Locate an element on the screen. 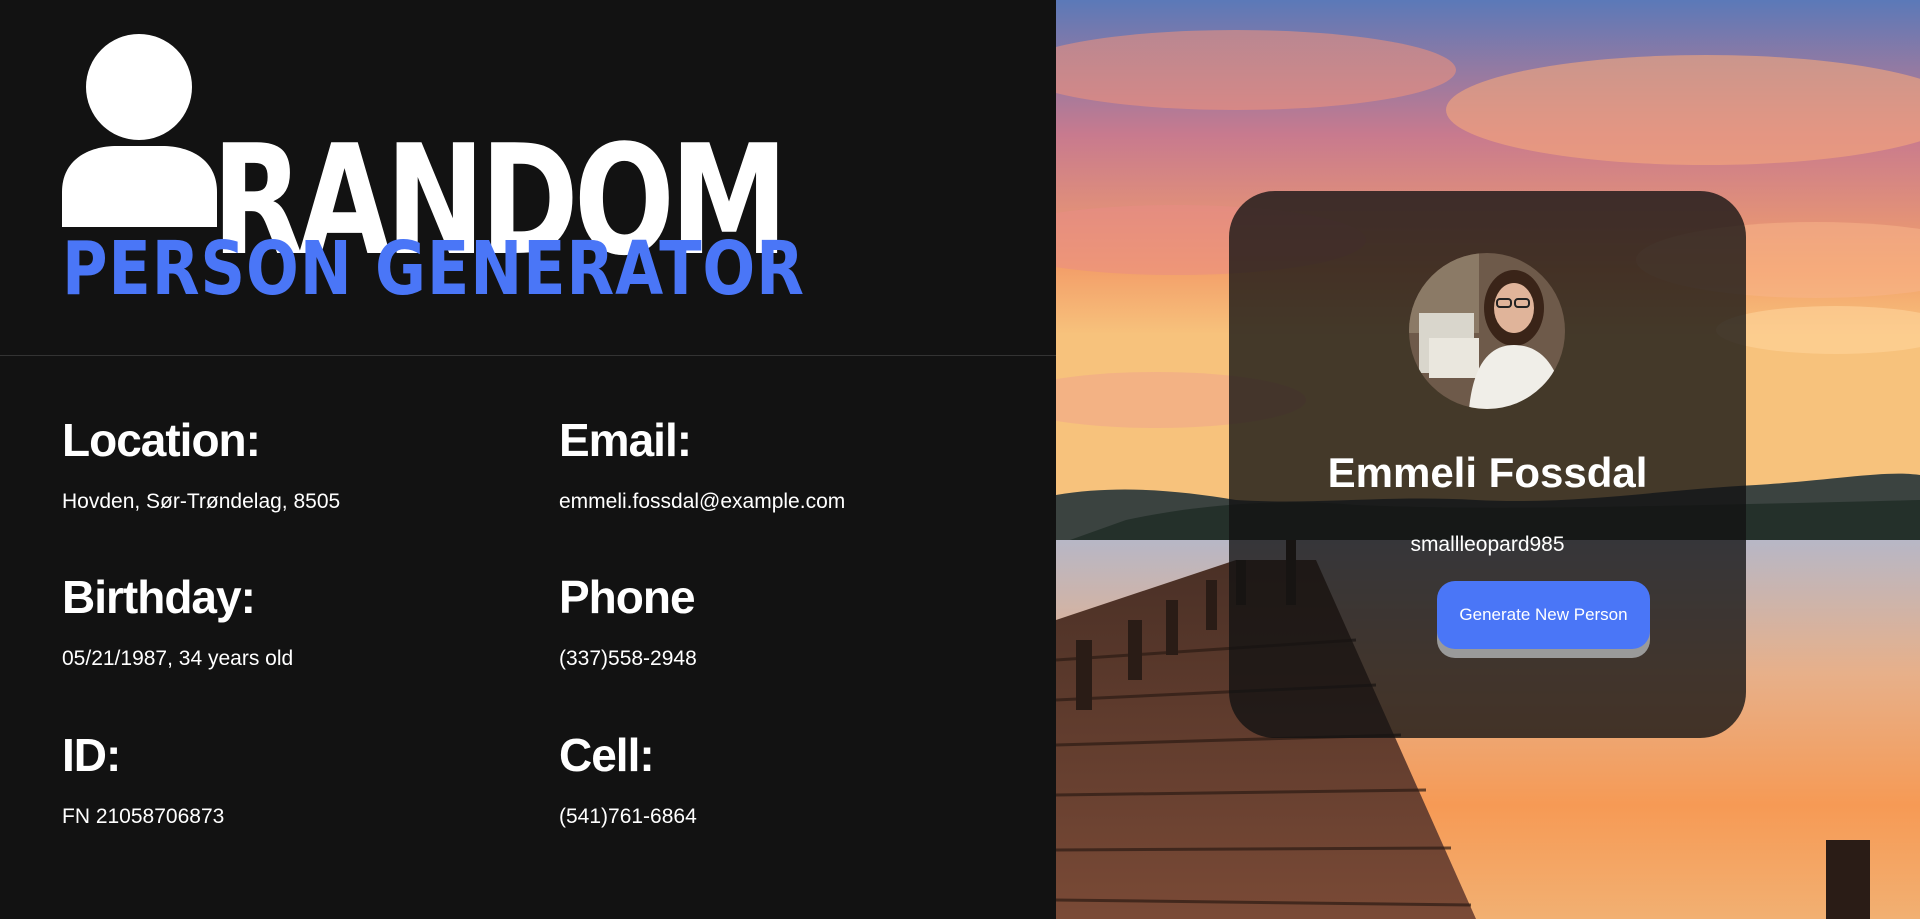 This screenshot has height=919, width=1920. phone-heading: Phone is located at coordinates (627, 597).